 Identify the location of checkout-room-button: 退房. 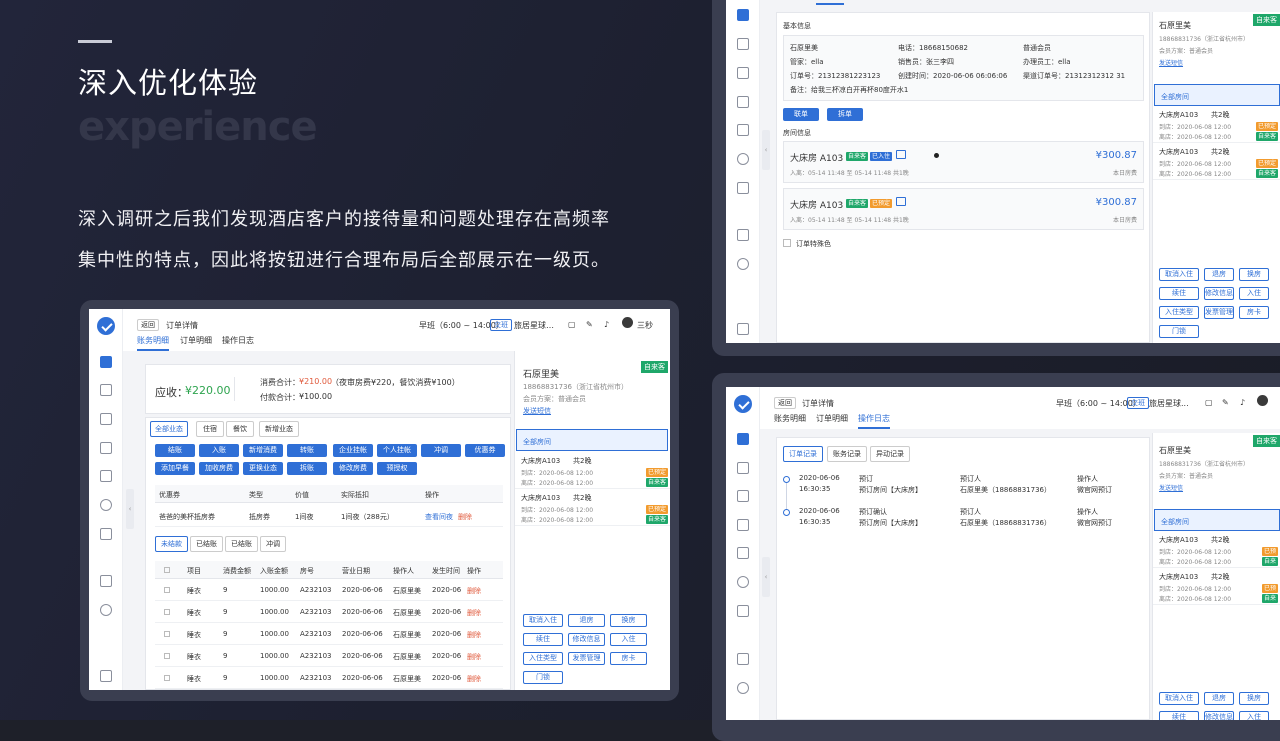
(586, 620).